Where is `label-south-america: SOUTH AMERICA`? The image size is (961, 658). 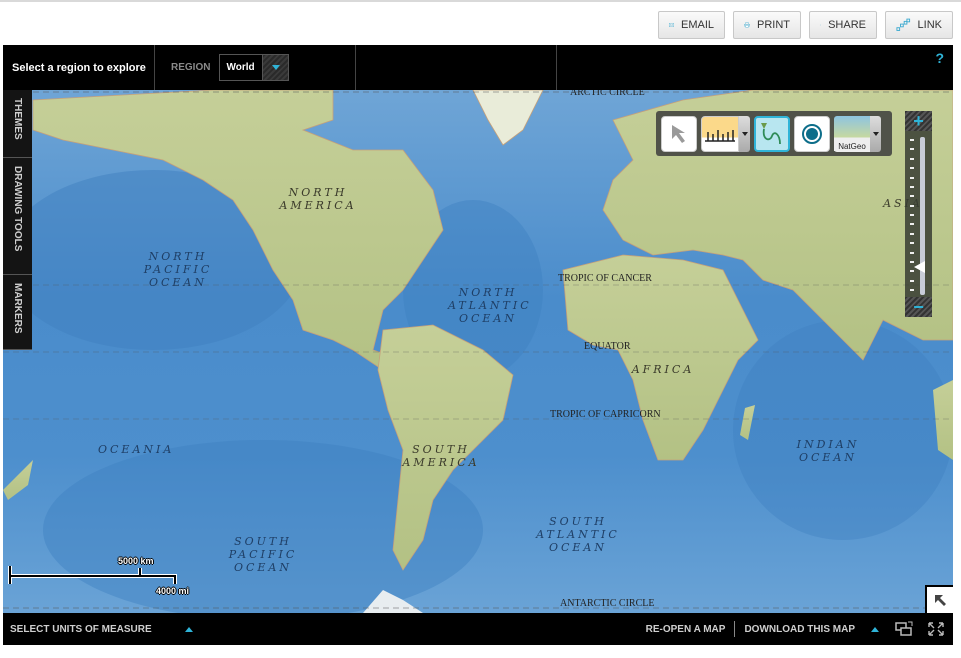 label-south-america: SOUTH AMERICA is located at coordinates (441, 456).